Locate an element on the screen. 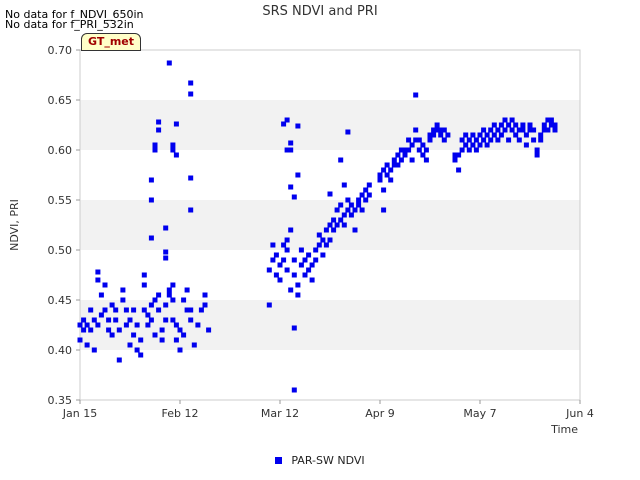 The width and height of the screenshot is (640, 480). gt-met-badge: GT_met is located at coordinates (111, 42).